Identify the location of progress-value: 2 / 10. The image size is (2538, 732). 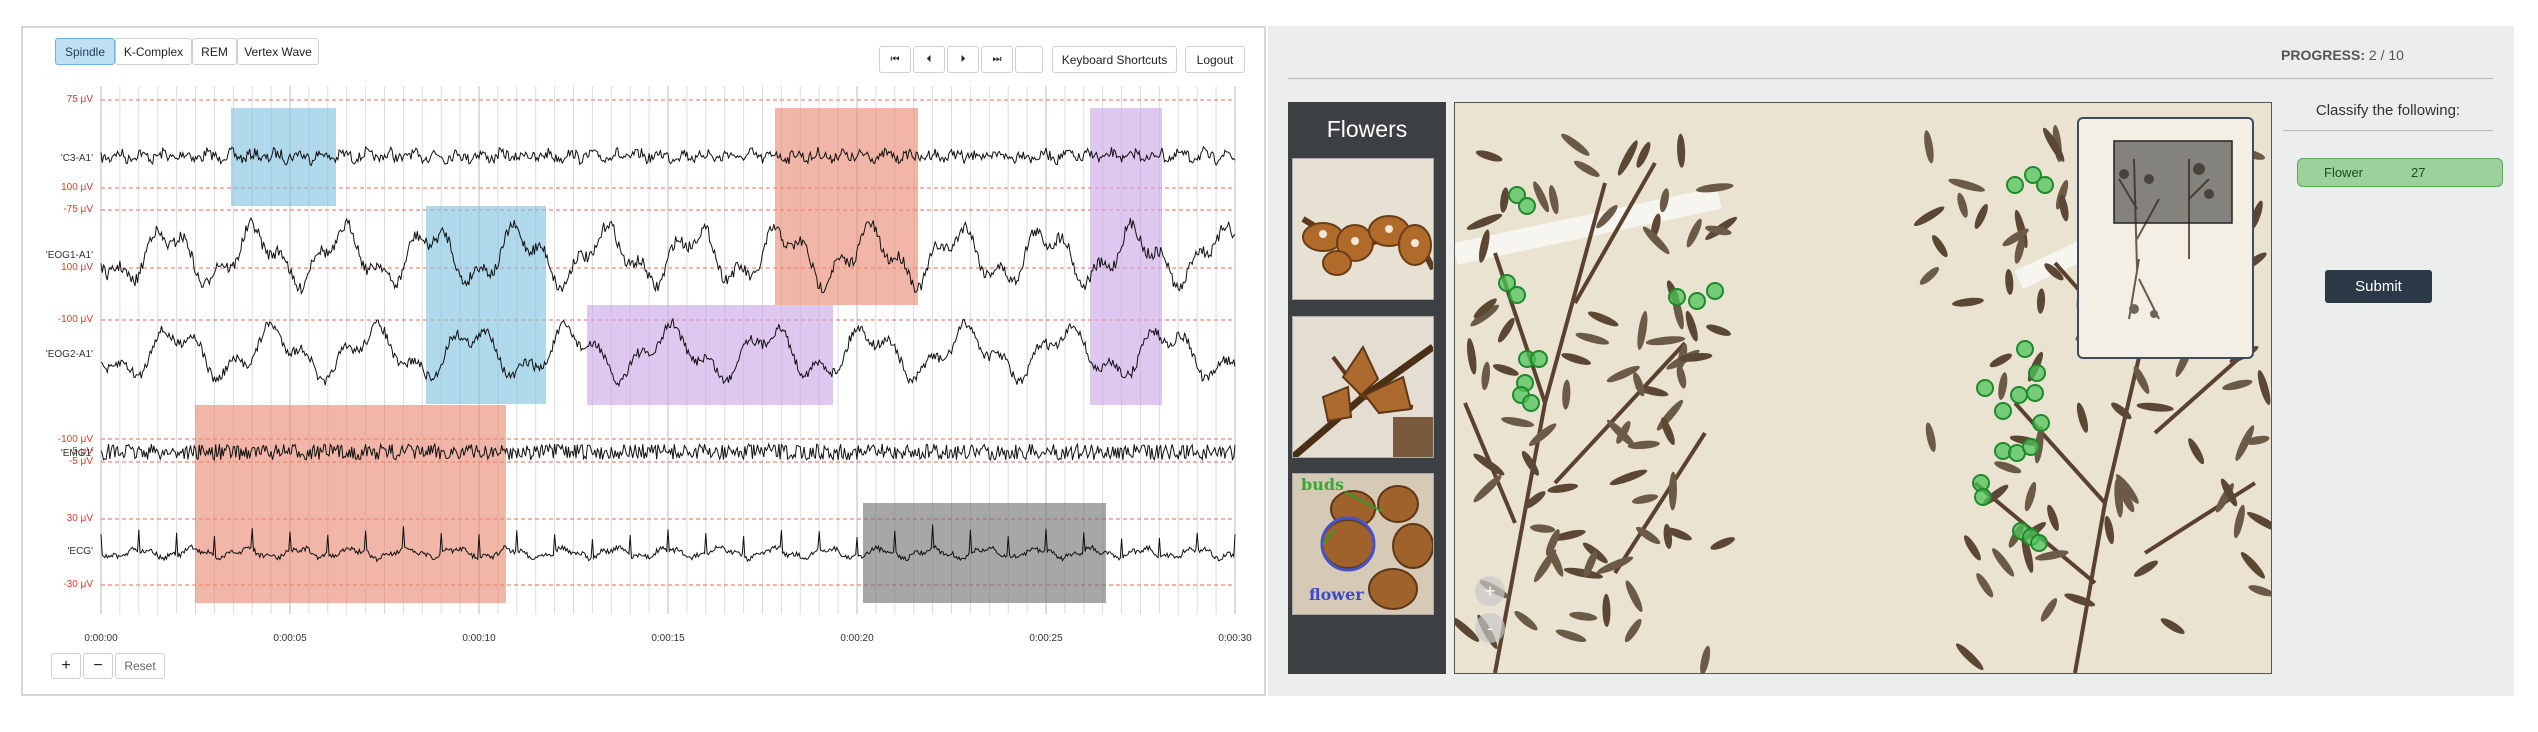
(2386, 55).